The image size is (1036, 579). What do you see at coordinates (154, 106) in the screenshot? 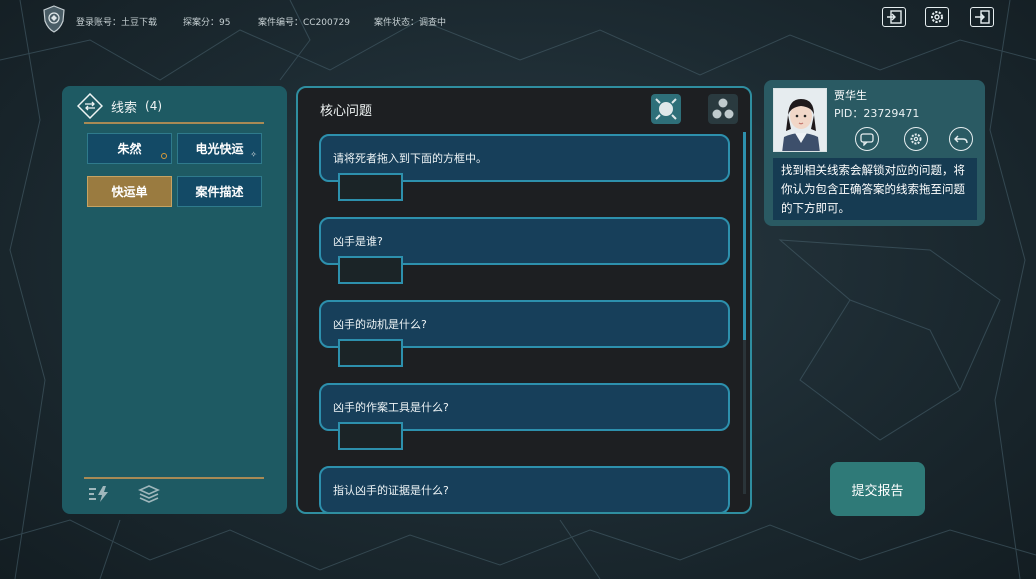
I see `clues-count: (4)` at bounding box center [154, 106].